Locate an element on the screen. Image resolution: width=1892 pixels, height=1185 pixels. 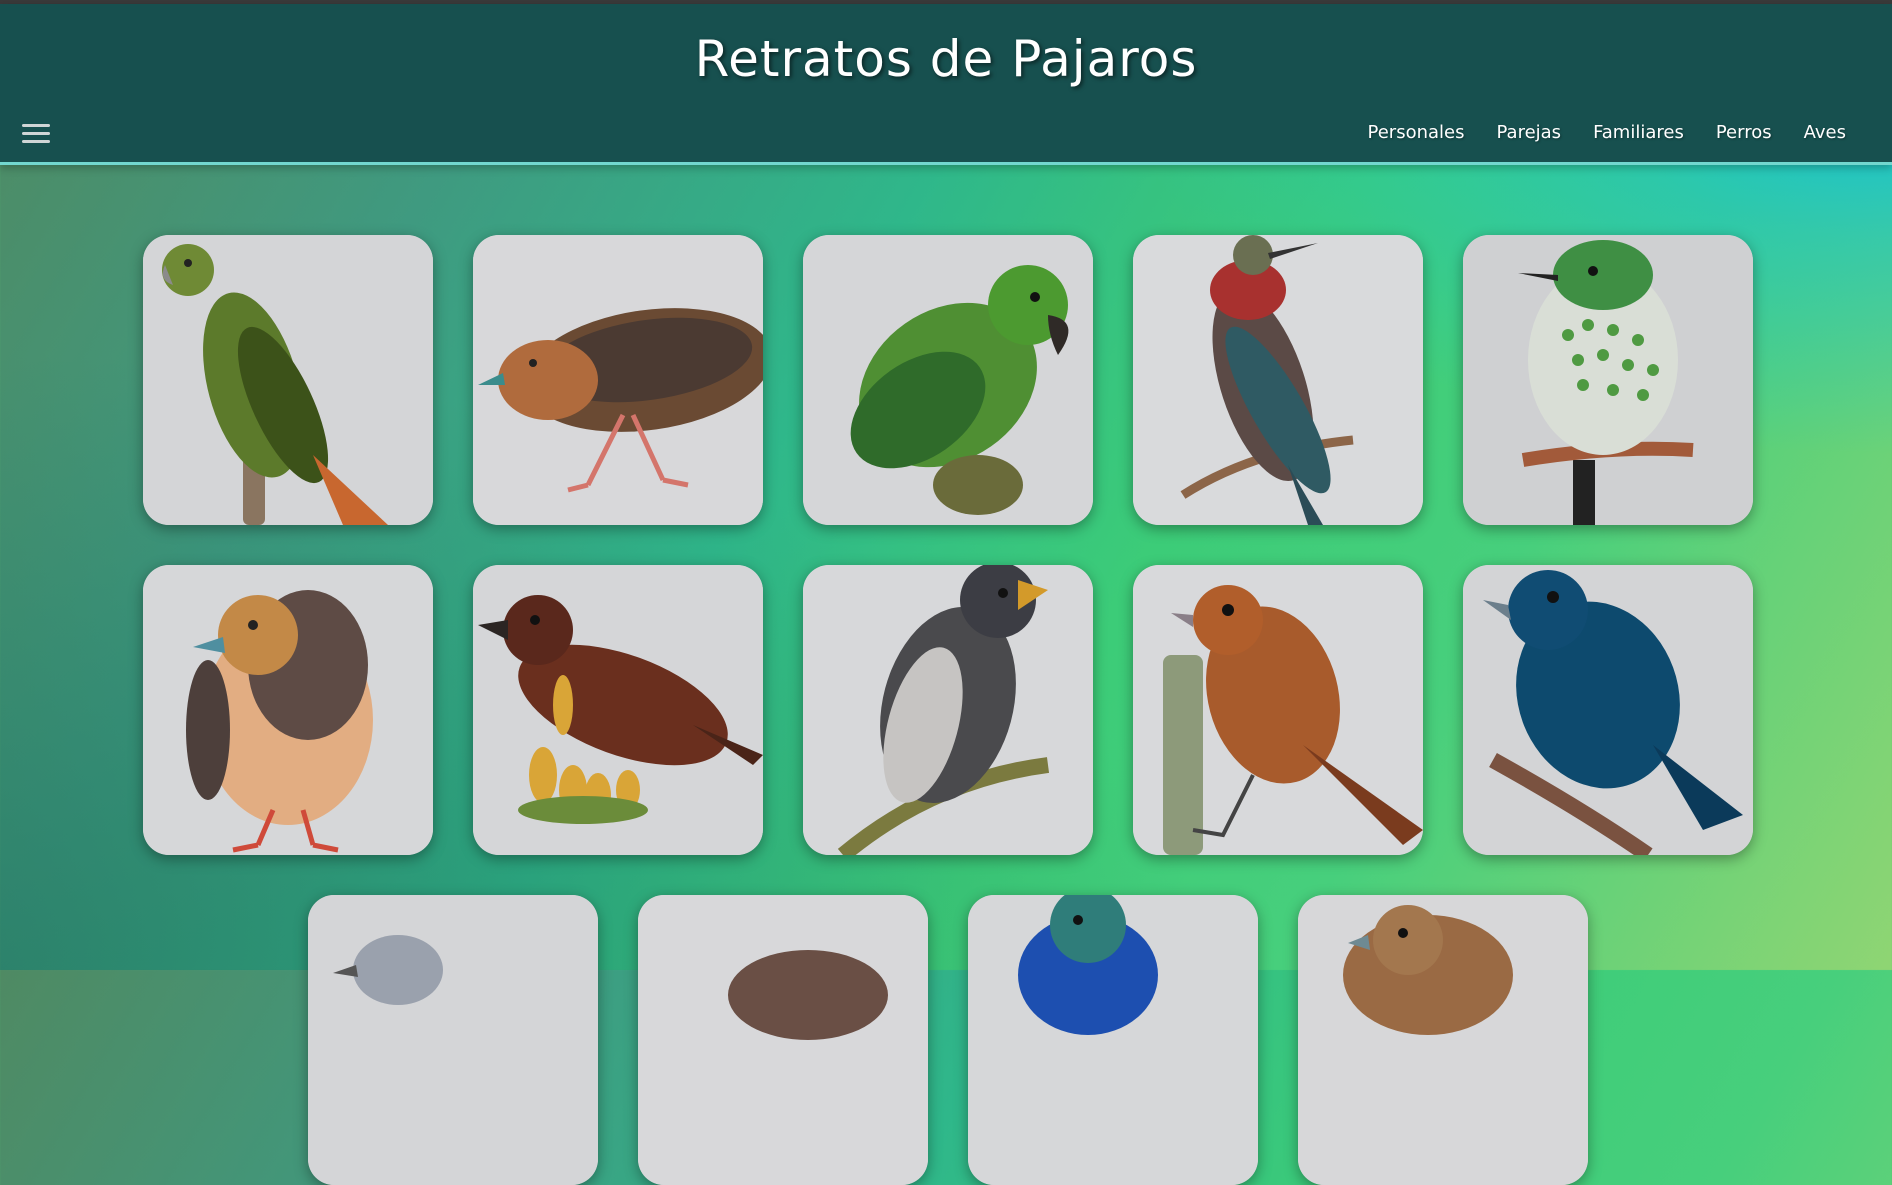
bird-portrait-image is located at coordinates (288, 380).